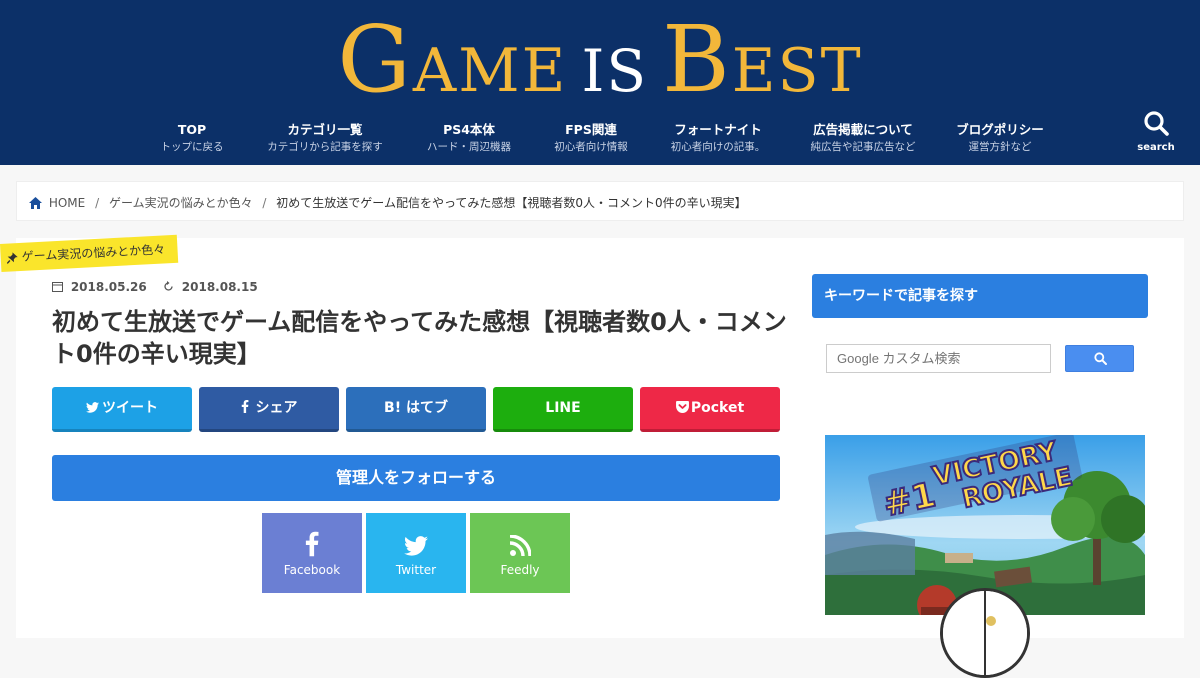 Image resolution: width=1200 pixels, height=678 pixels. I want to click on follow-feedly-button: Feedly, so click(520, 553).